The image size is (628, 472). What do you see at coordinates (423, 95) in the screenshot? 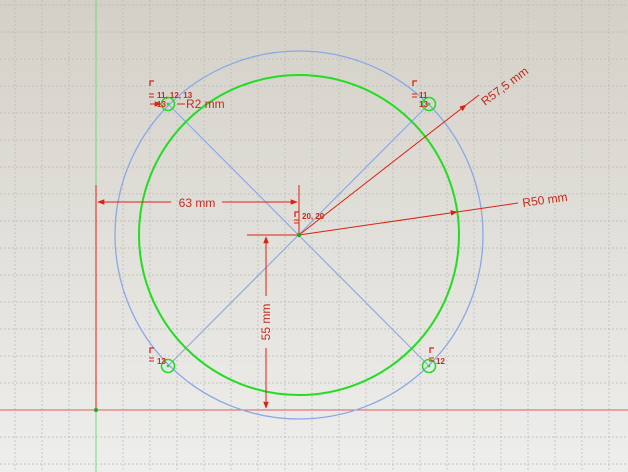
I see `constraint-label-top-right-a: 11` at bounding box center [423, 95].